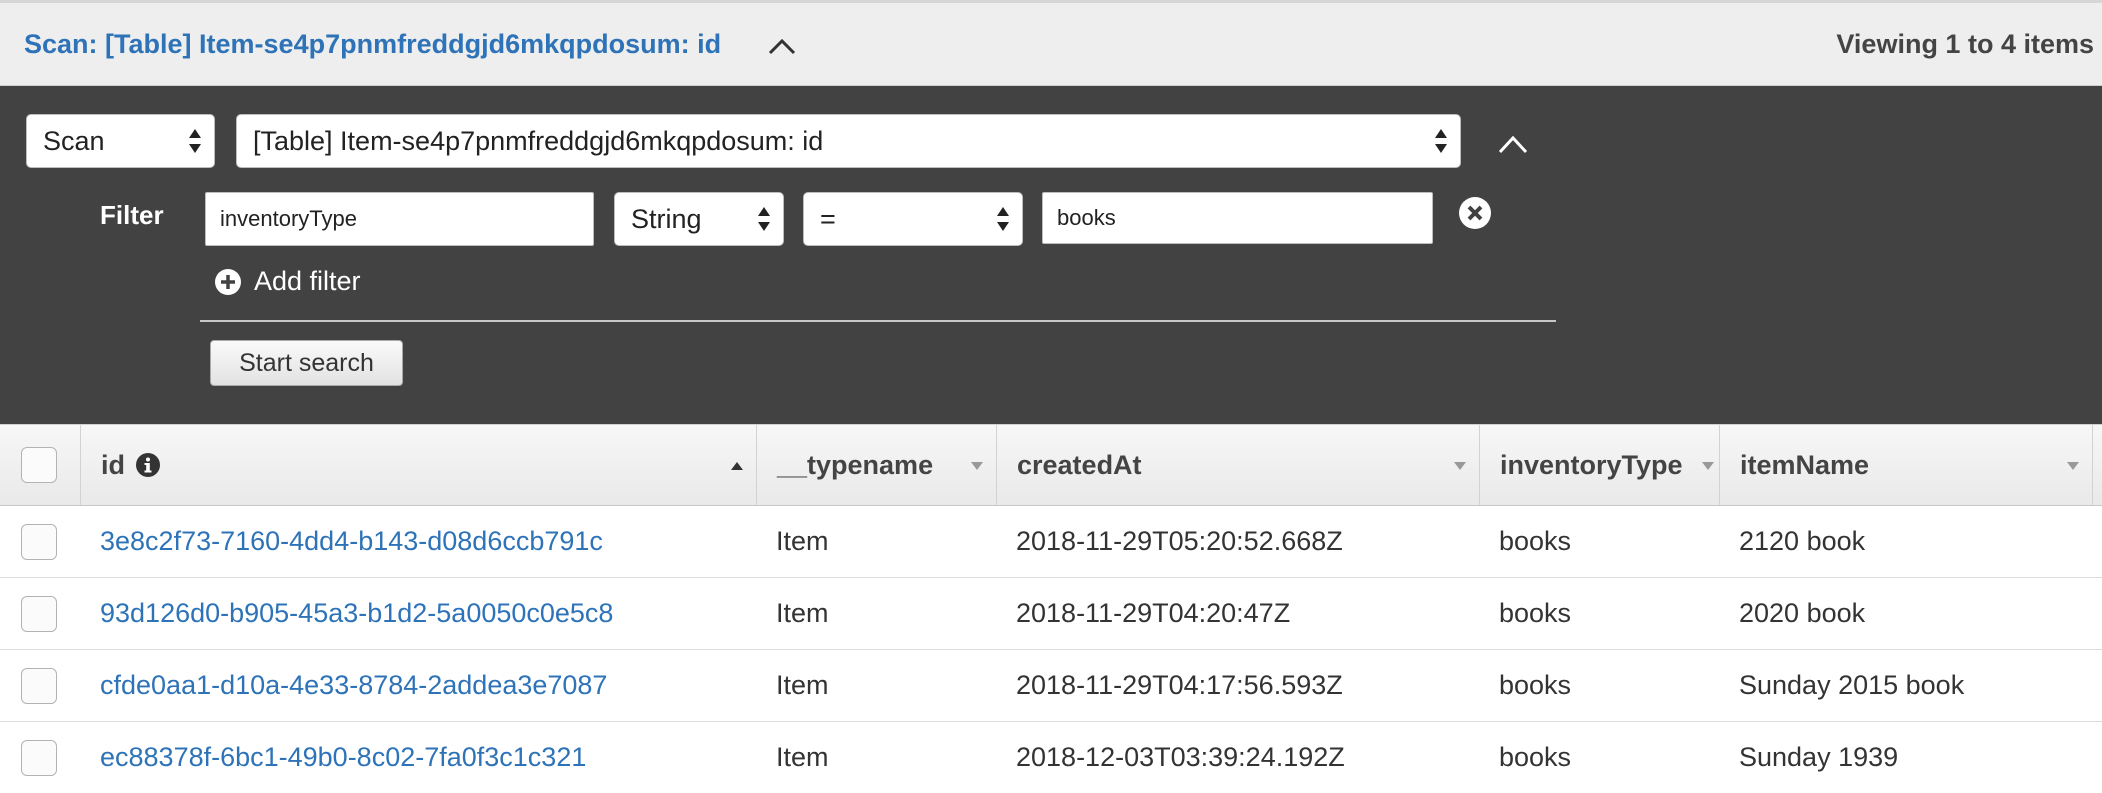 The image size is (2102, 793). Describe the element at coordinates (1475, 213) in the screenshot. I see `close-circle-icon` at that location.